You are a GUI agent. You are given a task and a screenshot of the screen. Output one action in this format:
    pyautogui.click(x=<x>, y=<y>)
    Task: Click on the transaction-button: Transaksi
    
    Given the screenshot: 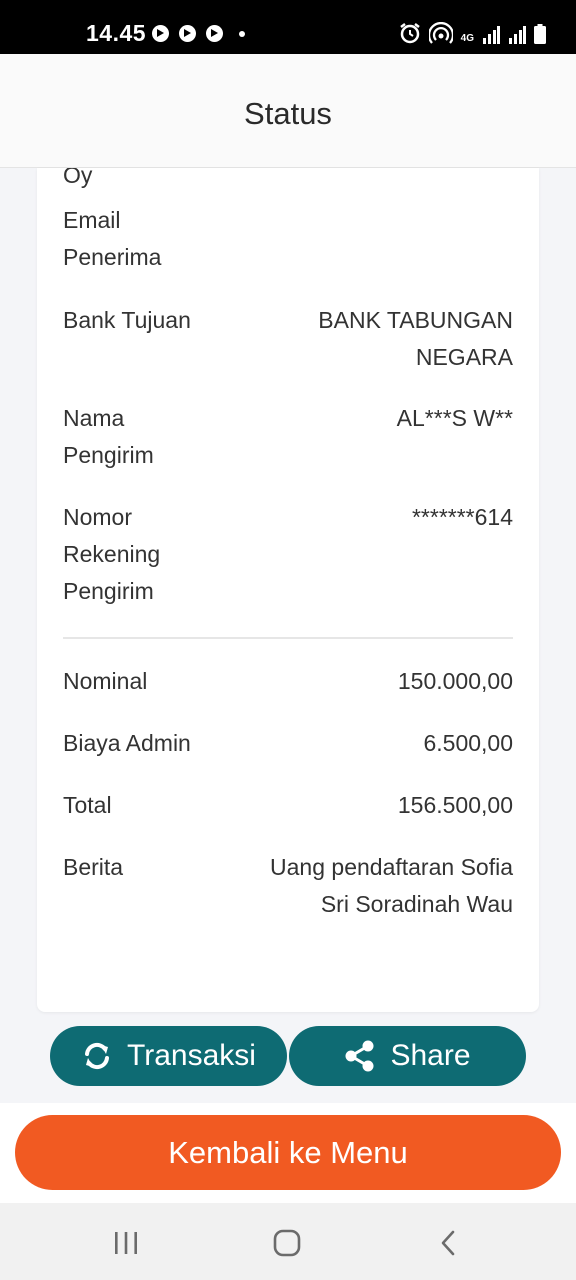 What is the action you would take?
    pyautogui.click(x=168, y=1056)
    